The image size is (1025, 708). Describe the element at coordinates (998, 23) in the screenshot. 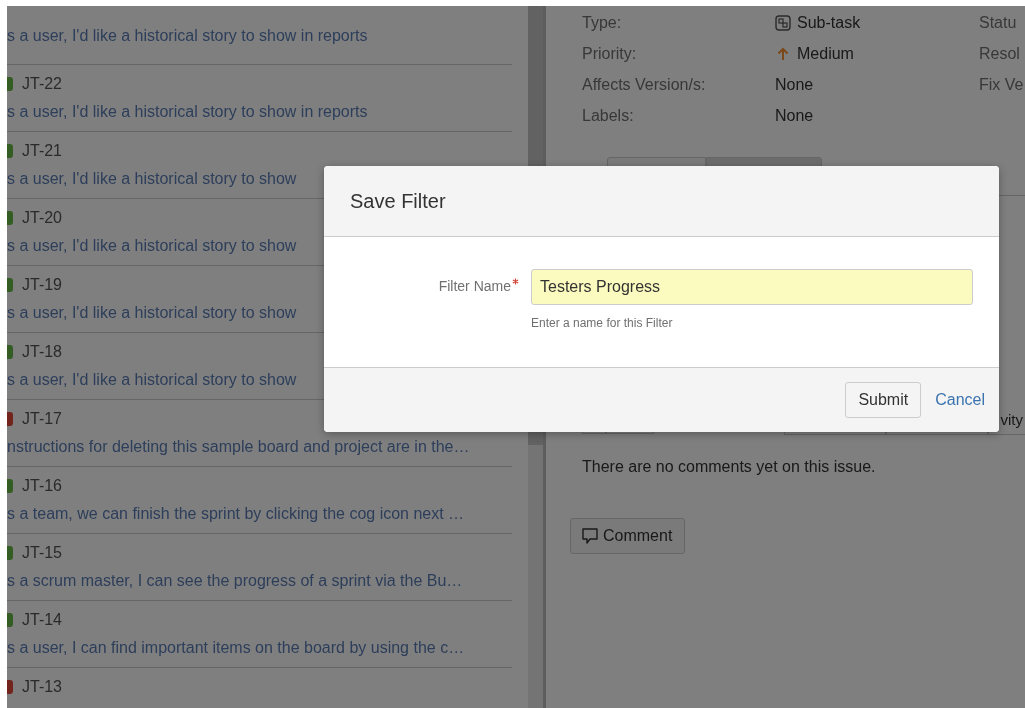

I see `field-label: Statu` at that location.